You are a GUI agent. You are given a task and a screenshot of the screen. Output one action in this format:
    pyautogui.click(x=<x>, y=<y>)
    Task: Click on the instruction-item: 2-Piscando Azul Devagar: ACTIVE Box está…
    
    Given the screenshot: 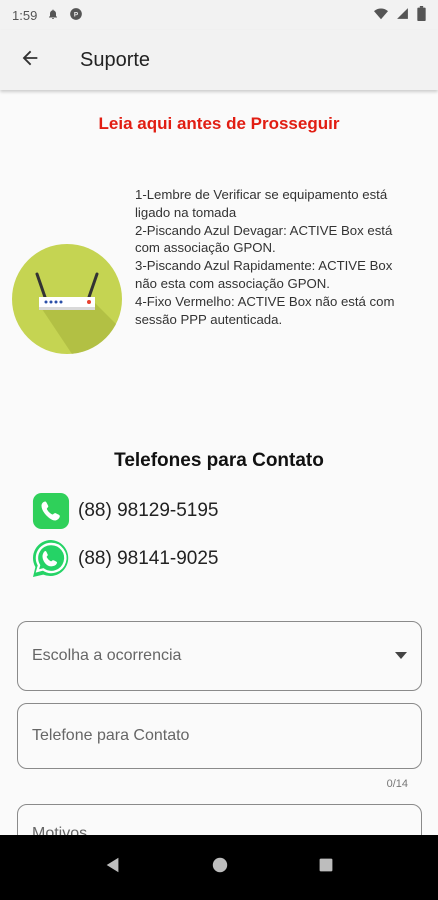 What is the action you would take?
    pyautogui.click(x=264, y=239)
    